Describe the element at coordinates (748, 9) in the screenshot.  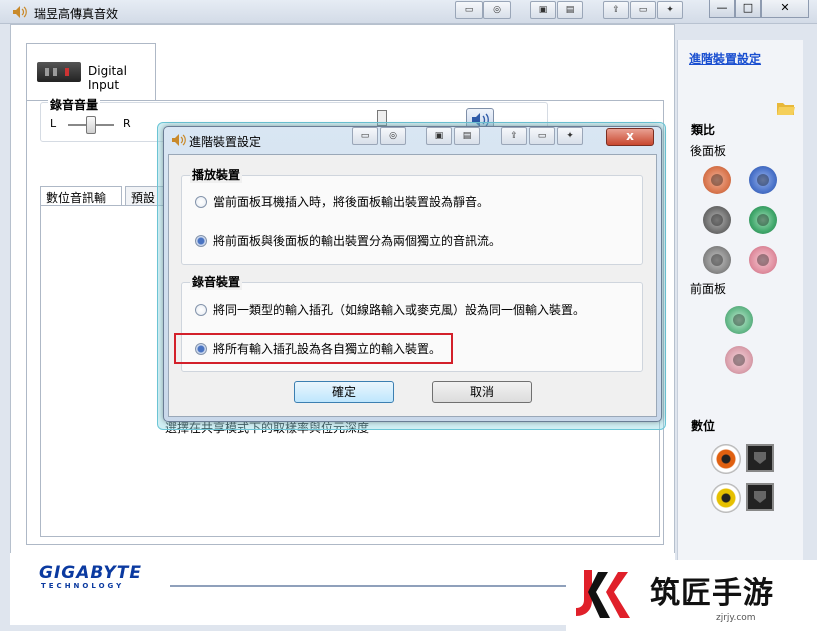
I see `maximize-button: □` at that location.